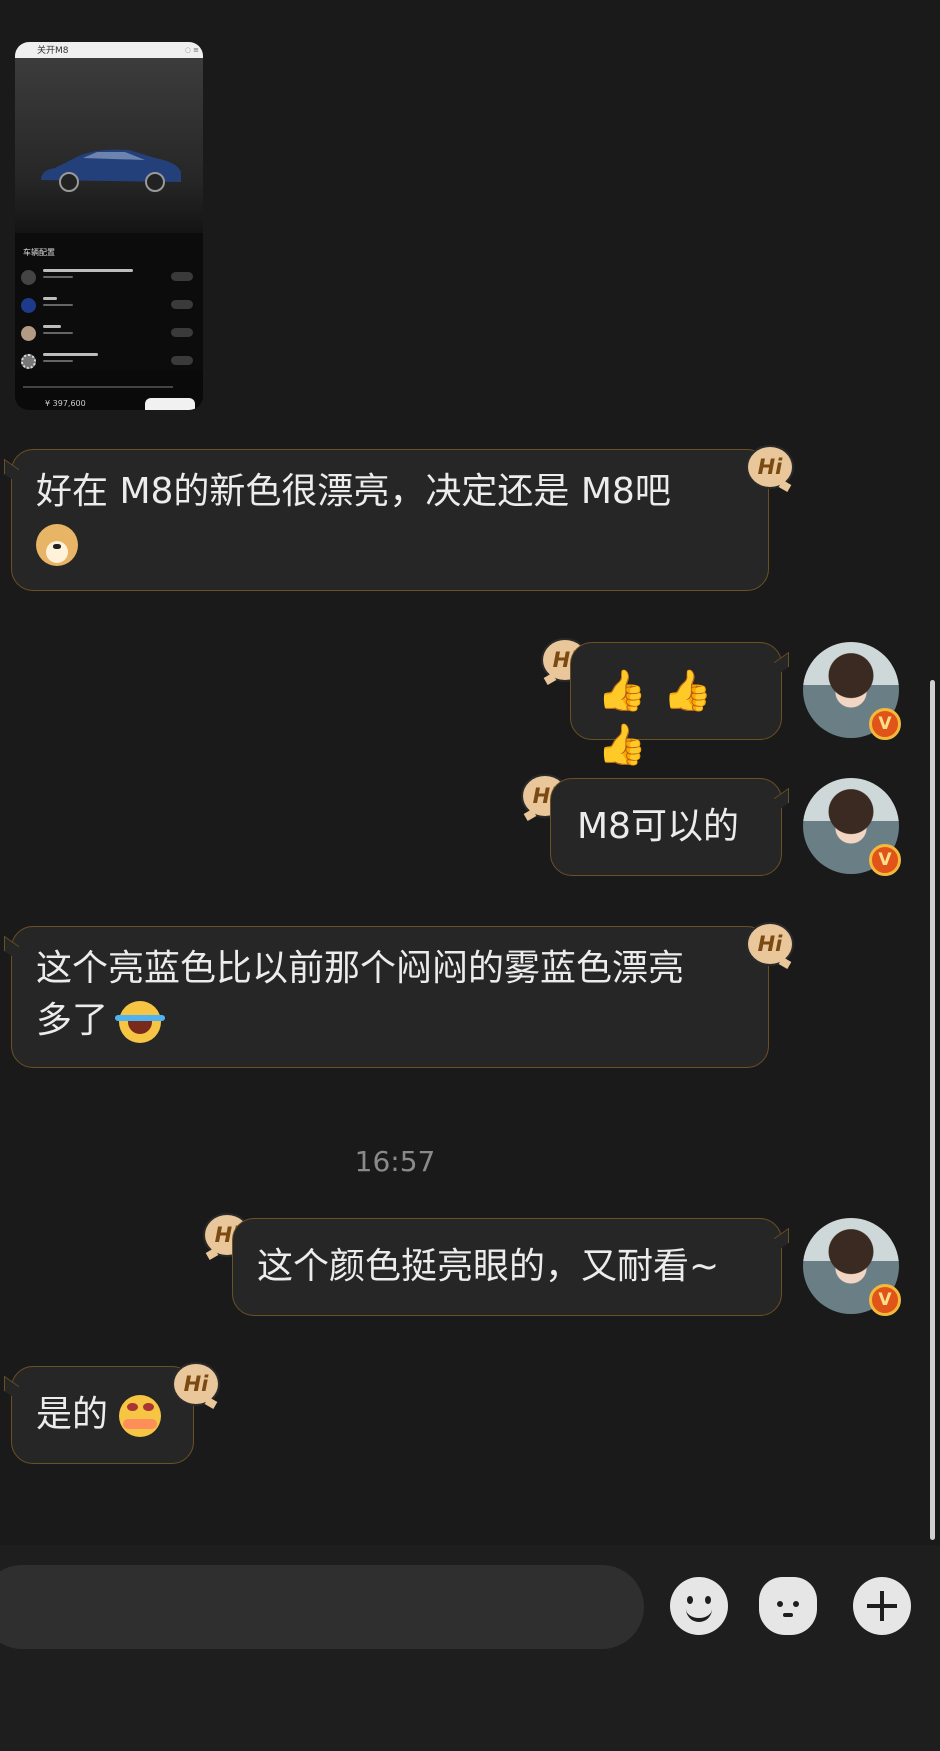 This screenshot has width=940, height=1751. I want to click on input-bar, so click(470, 1648).